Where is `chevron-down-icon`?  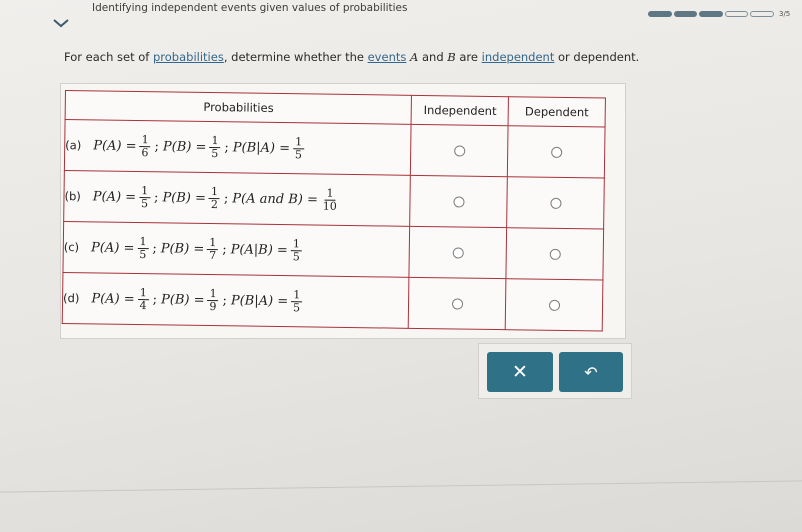 chevron-down-icon is located at coordinates (61, 23).